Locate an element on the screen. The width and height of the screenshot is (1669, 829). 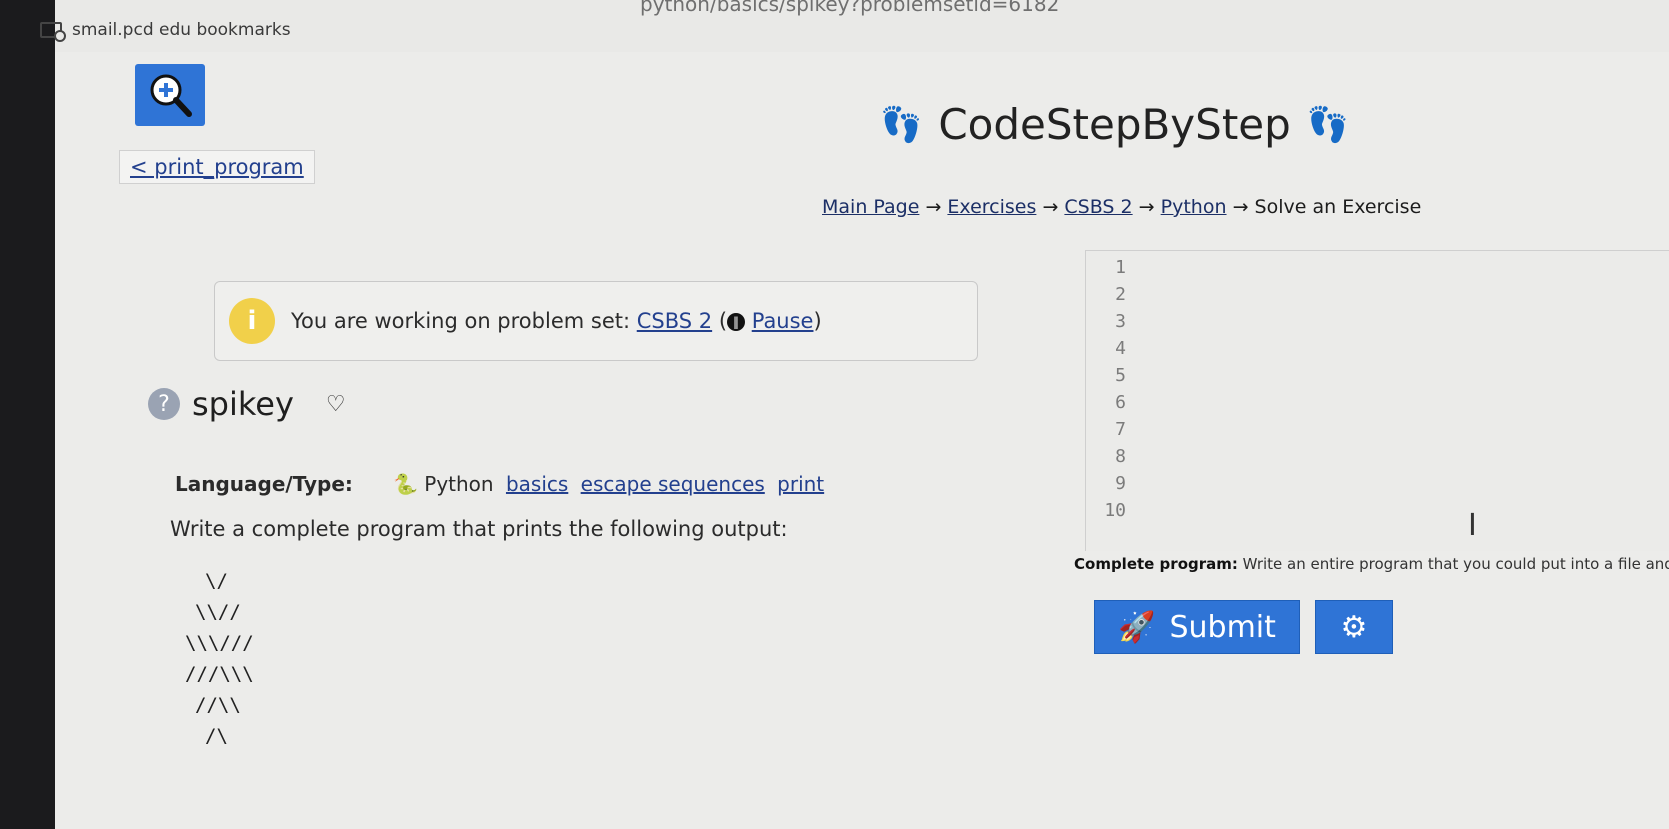
site-title: CodeStepByStep is located at coordinates (1114, 124).